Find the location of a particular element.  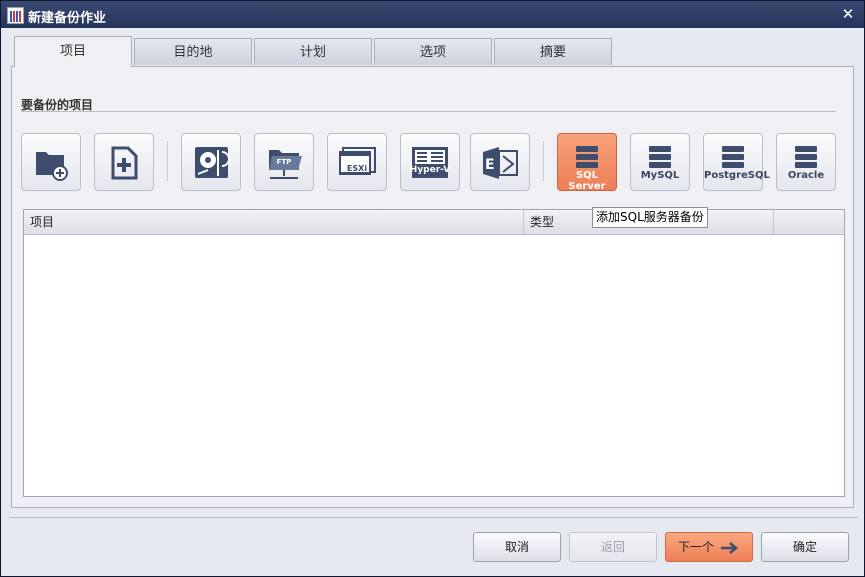

app-icon is located at coordinates (15, 15).